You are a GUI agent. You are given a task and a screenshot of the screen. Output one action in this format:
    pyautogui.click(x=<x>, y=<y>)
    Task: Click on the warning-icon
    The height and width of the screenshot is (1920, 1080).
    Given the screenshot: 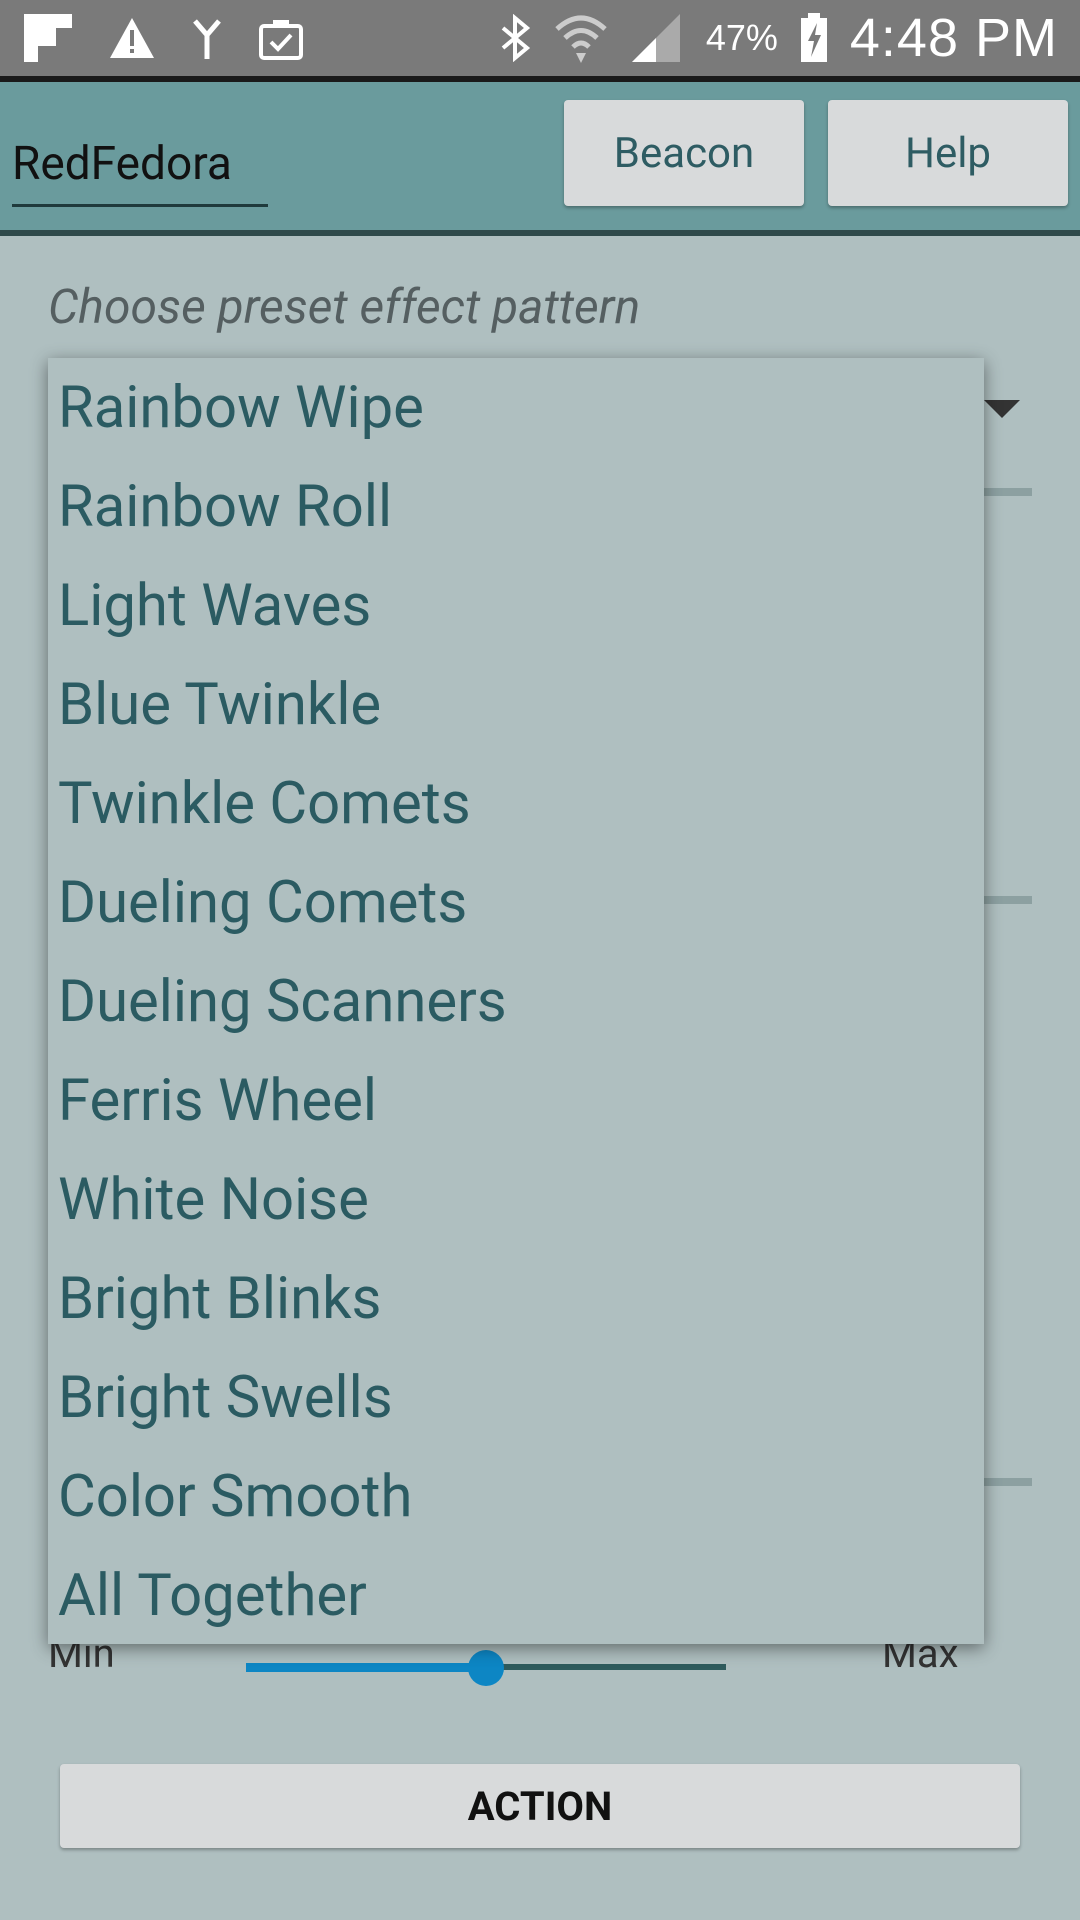 What is the action you would take?
    pyautogui.click(x=132, y=38)
    